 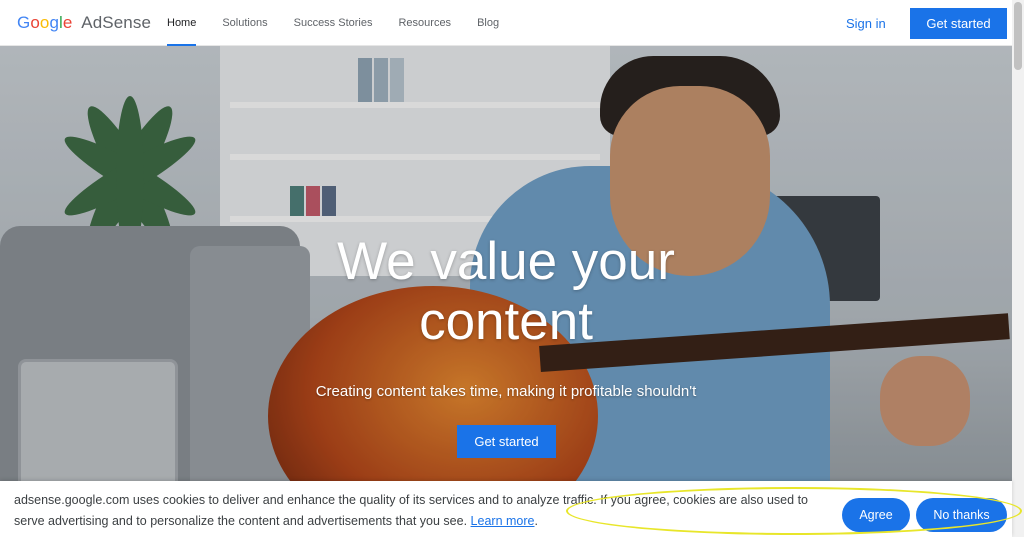 I want to click on hero-title: We value your content, so click(x=506, y=291).